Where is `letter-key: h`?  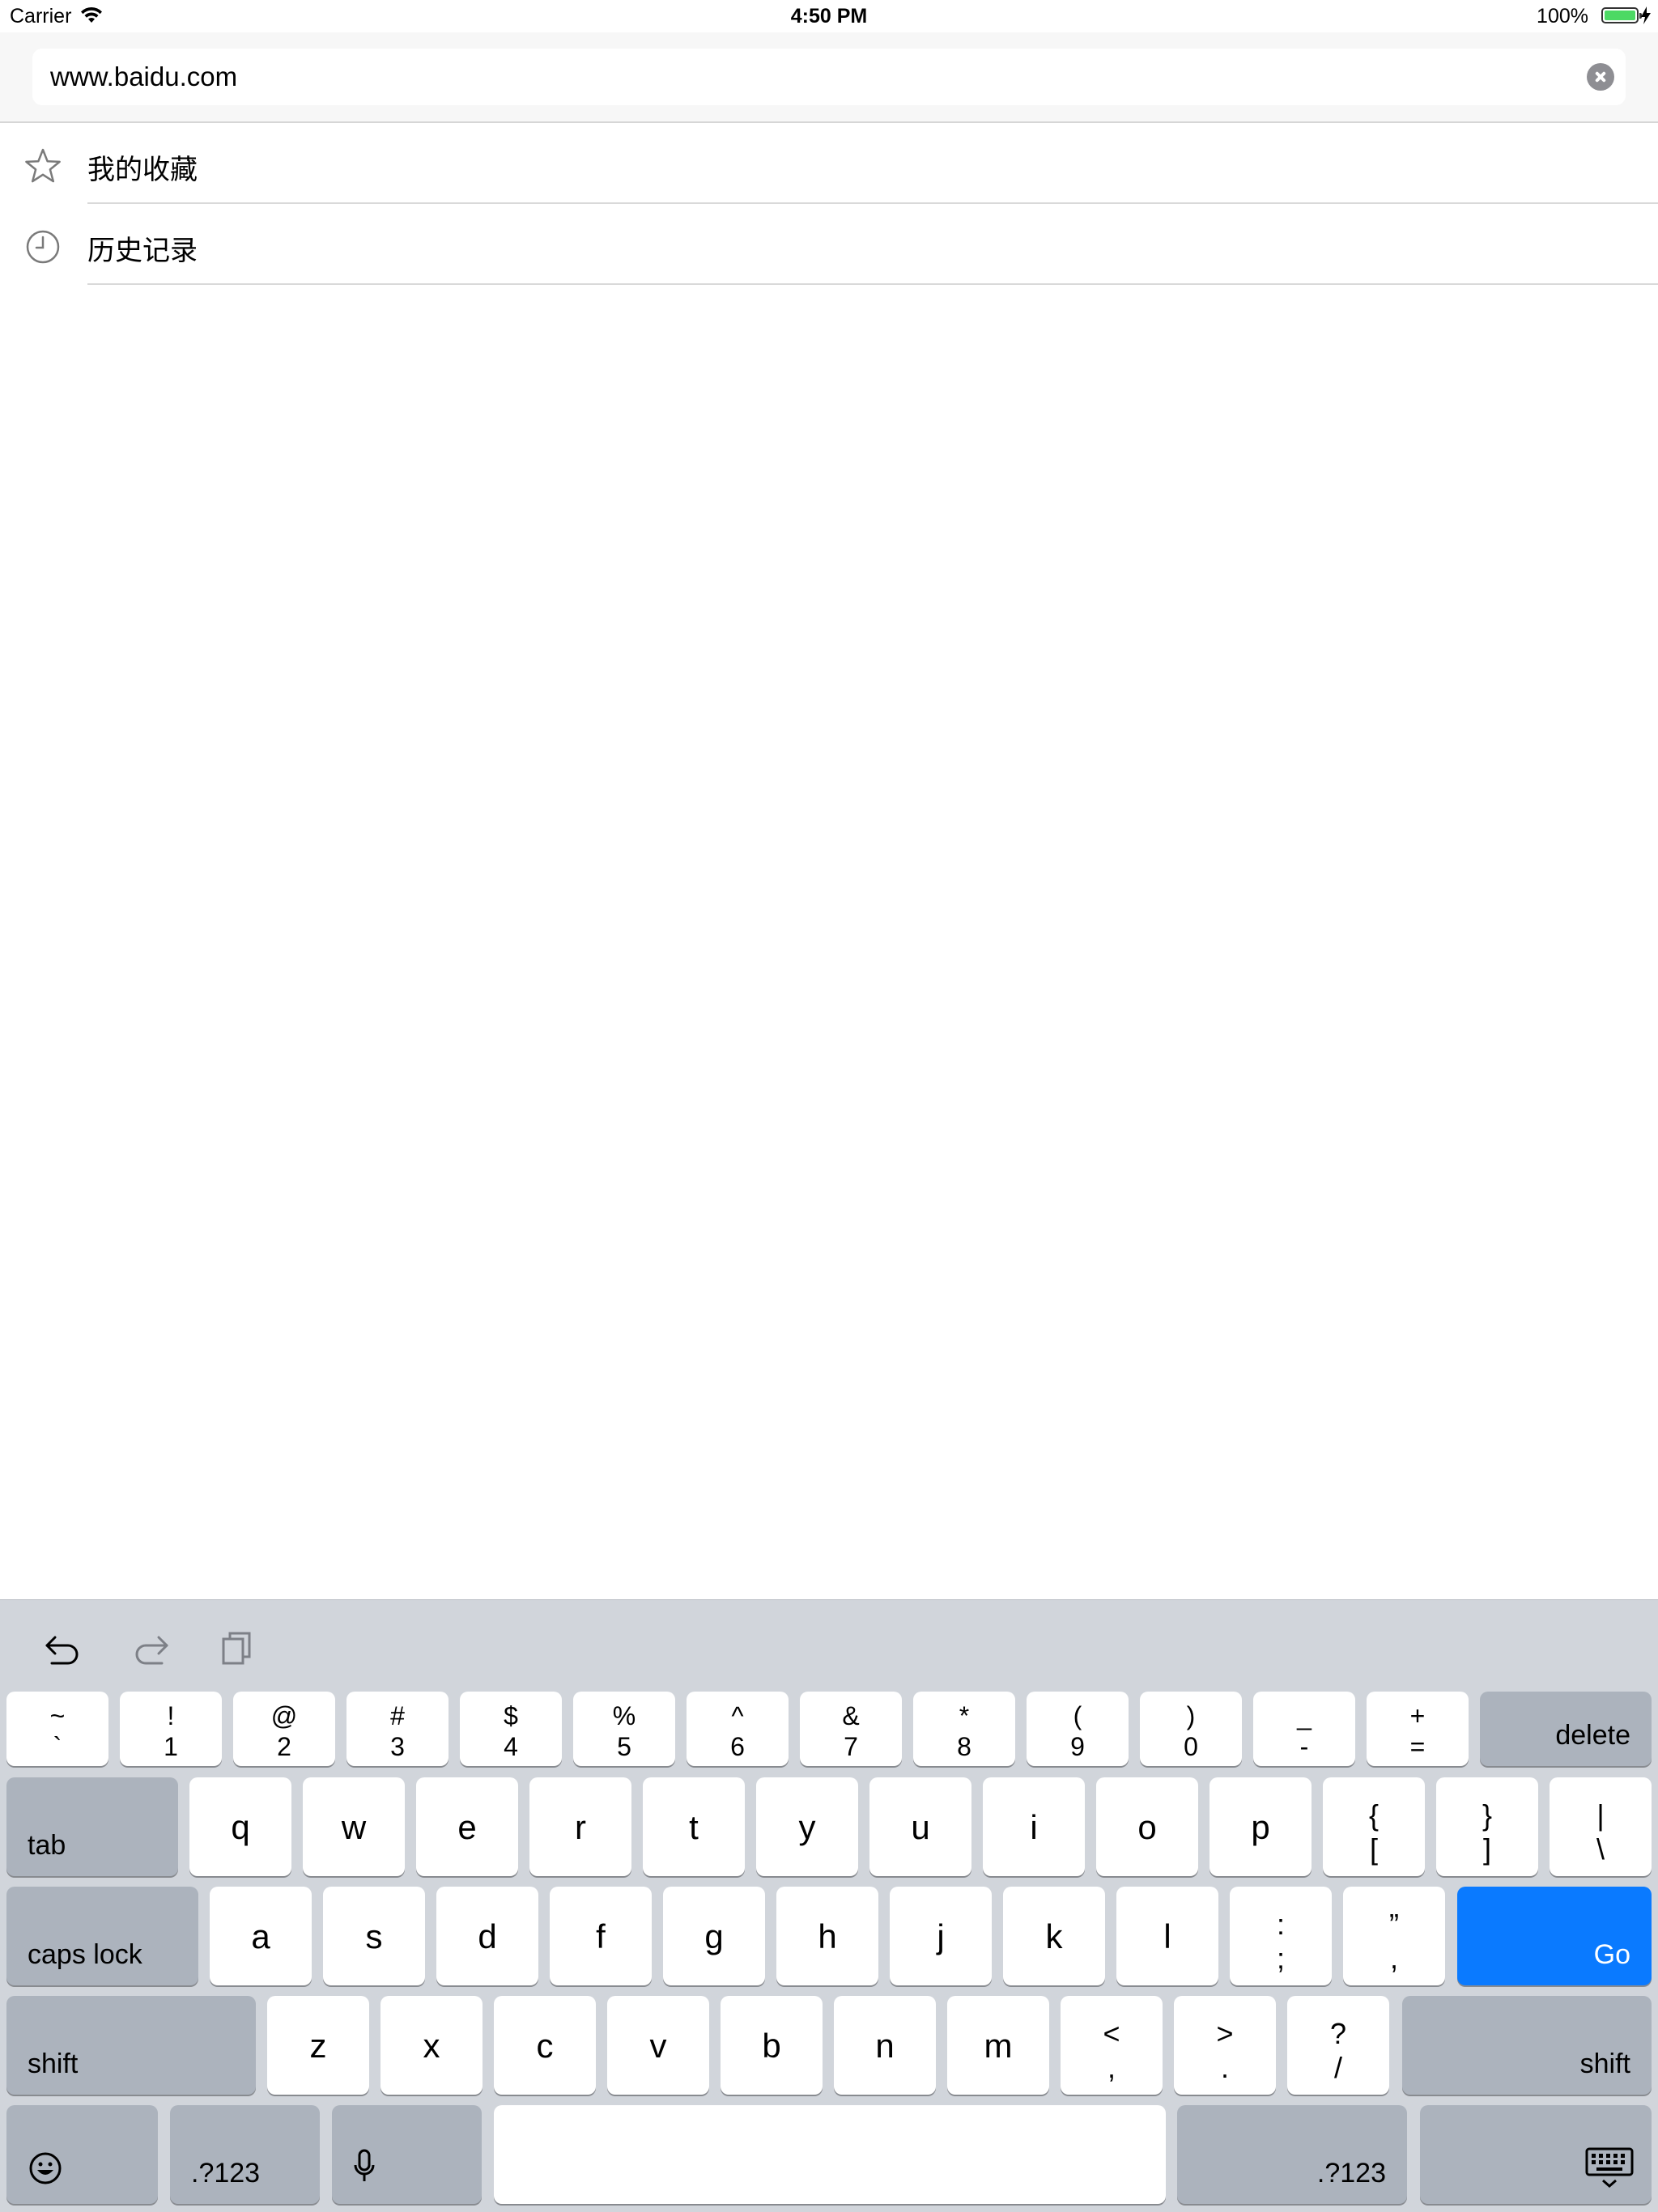 letter-key: h is located at coordinates (827, 1936).